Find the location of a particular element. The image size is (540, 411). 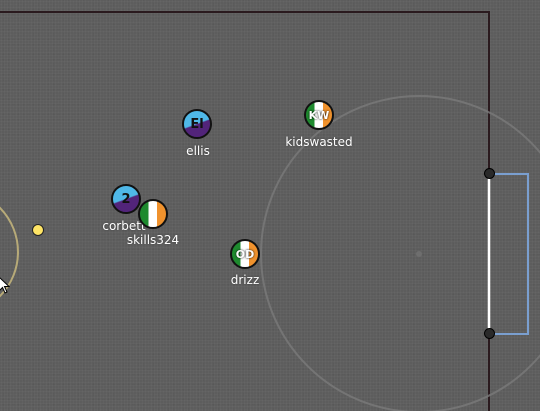

player-name-drizz: drizz is located at coordinates (245, 280).